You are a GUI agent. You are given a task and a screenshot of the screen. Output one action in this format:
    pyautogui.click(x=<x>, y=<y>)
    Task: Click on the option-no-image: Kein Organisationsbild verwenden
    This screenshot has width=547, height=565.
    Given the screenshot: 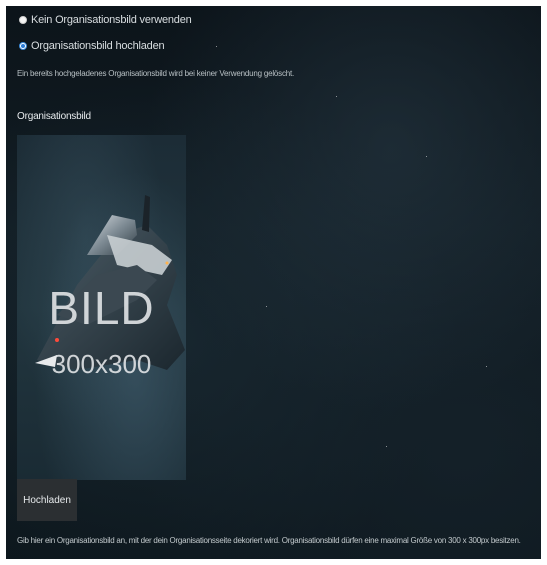 What is the action you would take?
    pyautogui.click(x=105, y=20)
    